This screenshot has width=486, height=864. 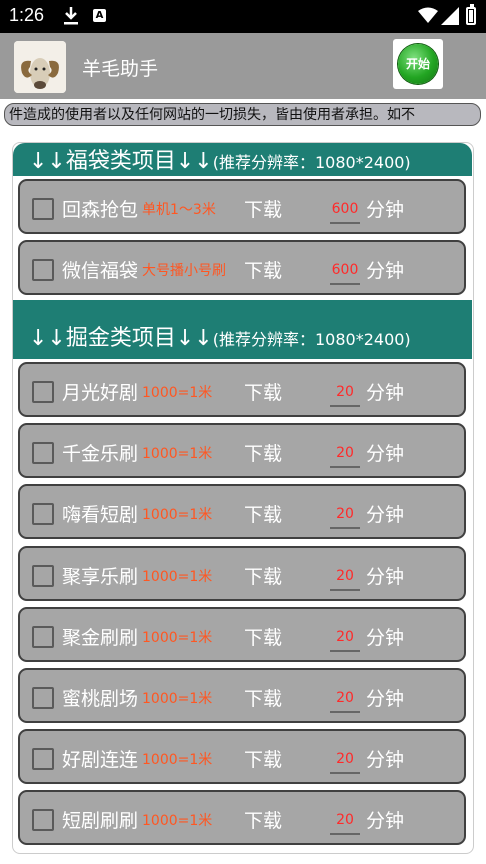 What do you see at coordinates (242, 573) in the screenshot?
I see `project-row: 聚享乐刷 1000=1米 下载 20 分钟` at bounding box center [242, 573].